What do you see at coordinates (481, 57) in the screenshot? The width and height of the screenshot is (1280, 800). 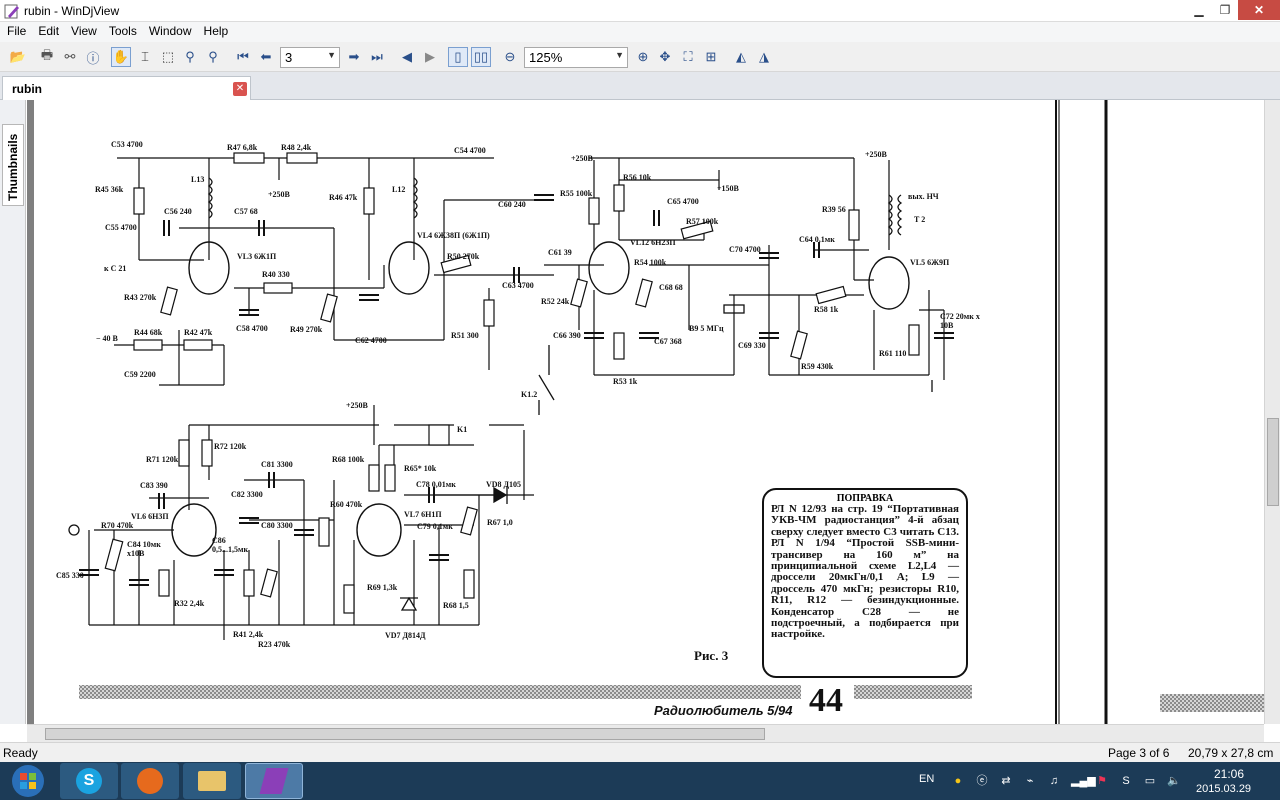 I see `facing-pages-icon: ▯▯` at bounding box center [481, 57].